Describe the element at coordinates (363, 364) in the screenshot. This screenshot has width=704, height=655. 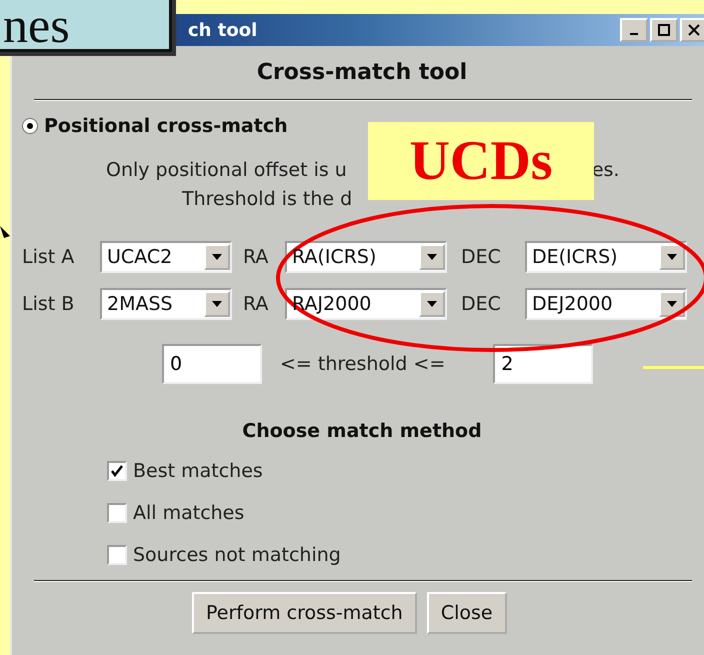
I see `threshold-label: <= threshold <=` at that location.